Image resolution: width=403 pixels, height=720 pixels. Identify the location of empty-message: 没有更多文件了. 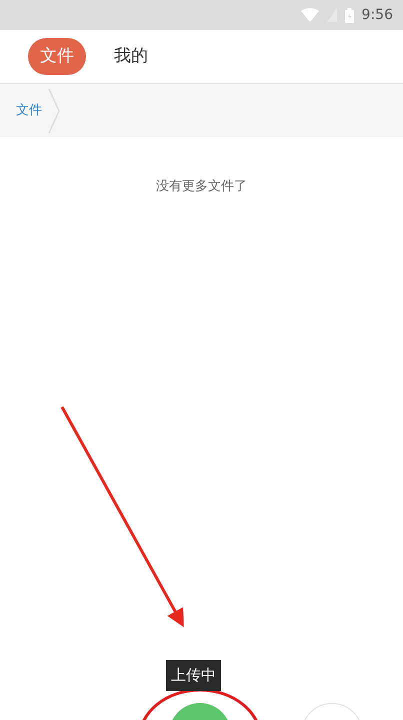
(201, 187).